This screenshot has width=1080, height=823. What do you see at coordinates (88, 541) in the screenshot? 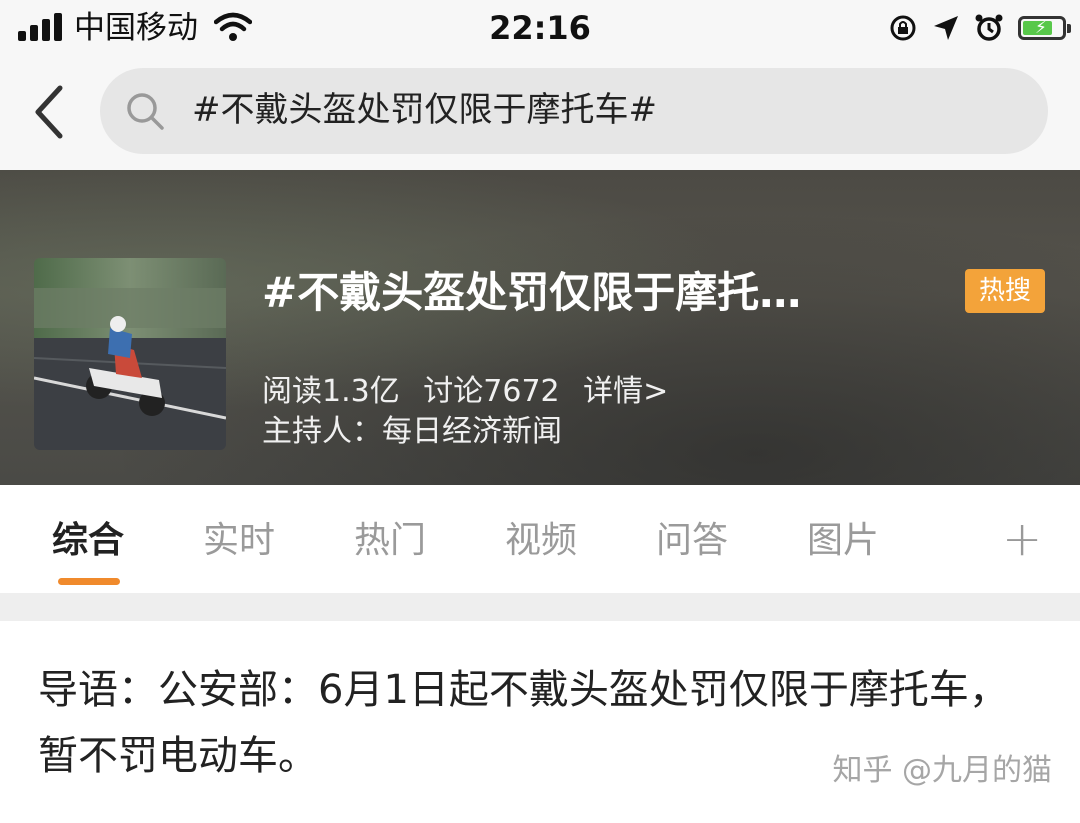
I see `tab-comprehensive: 综合` at bounding box center [88, 541].